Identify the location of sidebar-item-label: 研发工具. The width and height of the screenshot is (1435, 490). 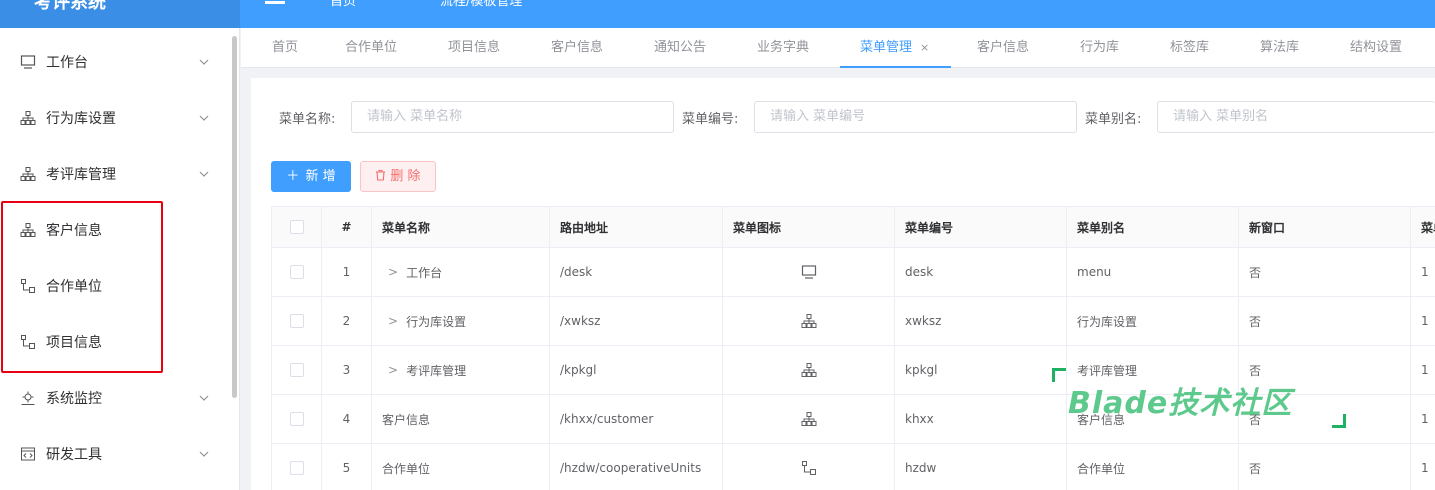
(74, 455).